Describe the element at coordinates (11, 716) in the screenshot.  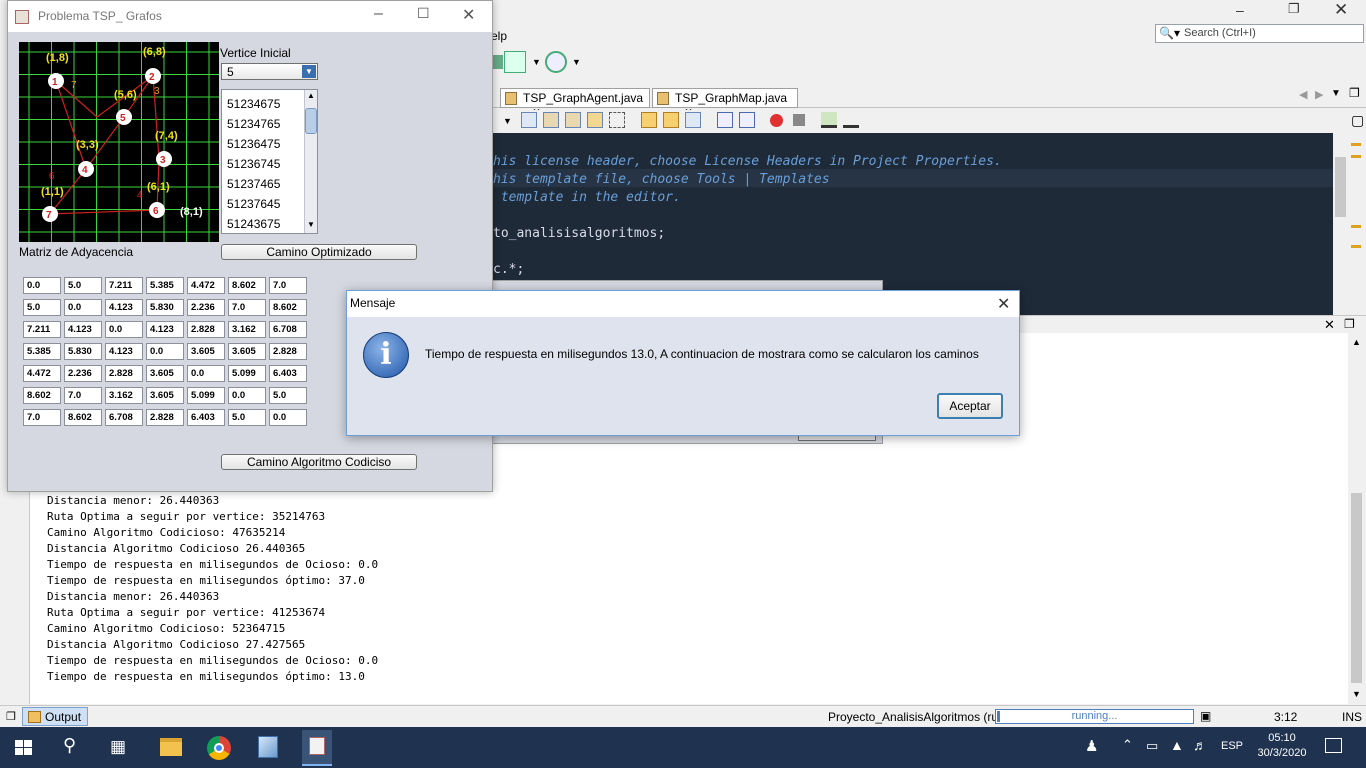
I see `minimize-panel-icon: ❐` at that location.